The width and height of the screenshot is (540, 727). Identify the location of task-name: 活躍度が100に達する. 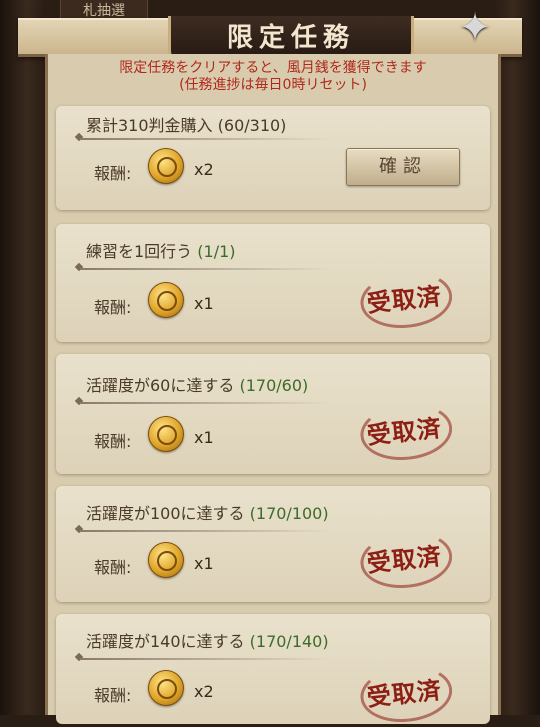
(165, 513).